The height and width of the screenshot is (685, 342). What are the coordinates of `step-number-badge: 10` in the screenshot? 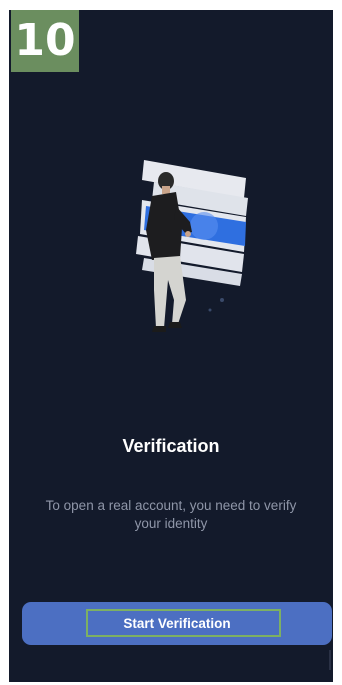 It's located at (45, 41).